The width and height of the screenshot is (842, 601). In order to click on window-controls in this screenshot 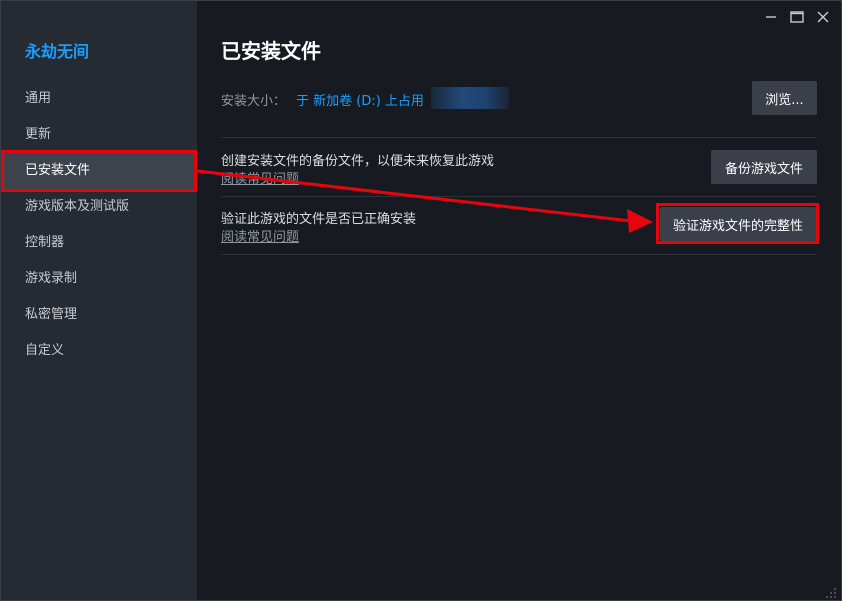, I will do `click(797, 18)`.